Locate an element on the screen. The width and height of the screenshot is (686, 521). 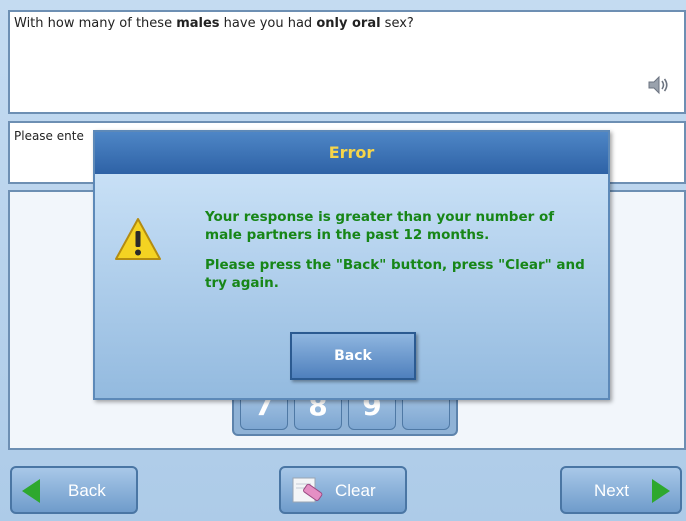
back-button: Back is located at coordinates (74, 490).